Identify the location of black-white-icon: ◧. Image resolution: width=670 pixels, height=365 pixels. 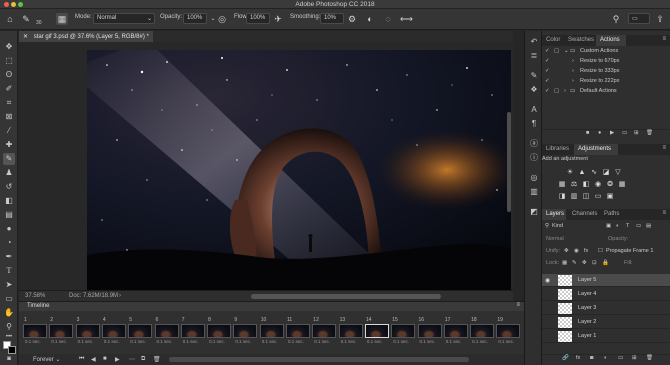
(586, 185).